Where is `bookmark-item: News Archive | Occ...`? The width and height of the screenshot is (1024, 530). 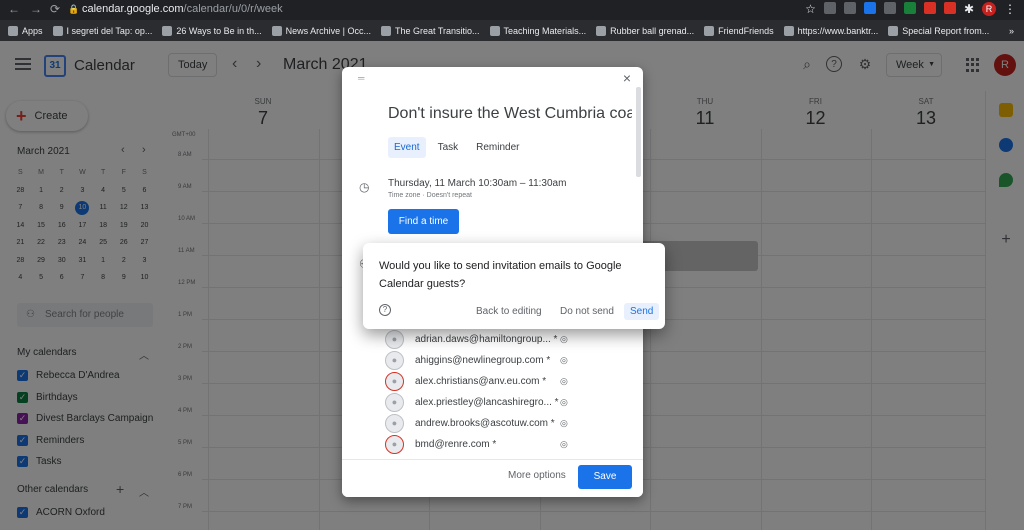 bookmark-item: News Archive | Occ... is located at coordinates (321, 30).